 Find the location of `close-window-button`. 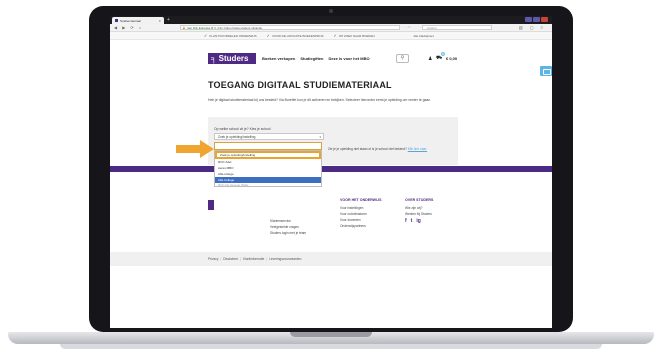

close-window-button is located at coordinates (544, 19).